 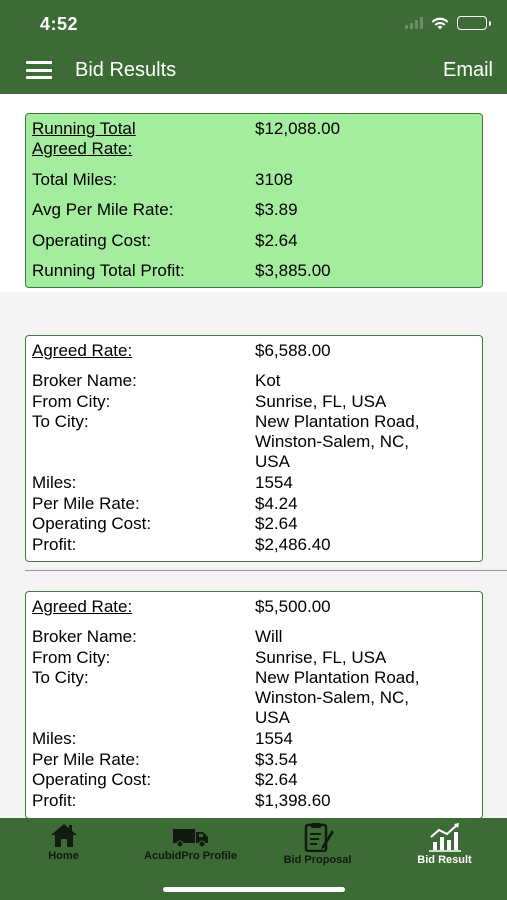 I want to click on per-mile-rate-value: $4.24, so click(x=276, y=503).